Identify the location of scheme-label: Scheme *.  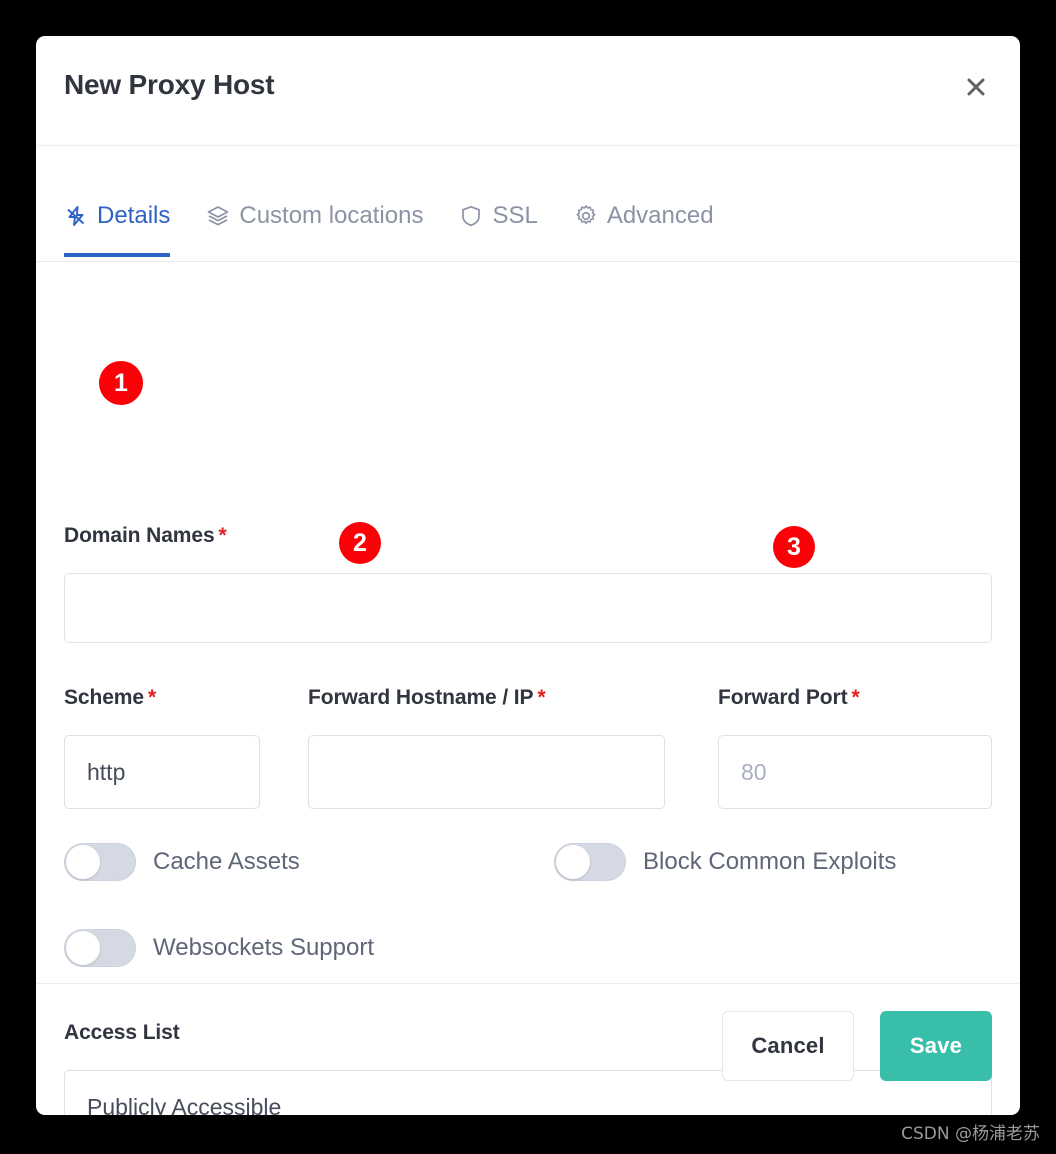
(110, 697).